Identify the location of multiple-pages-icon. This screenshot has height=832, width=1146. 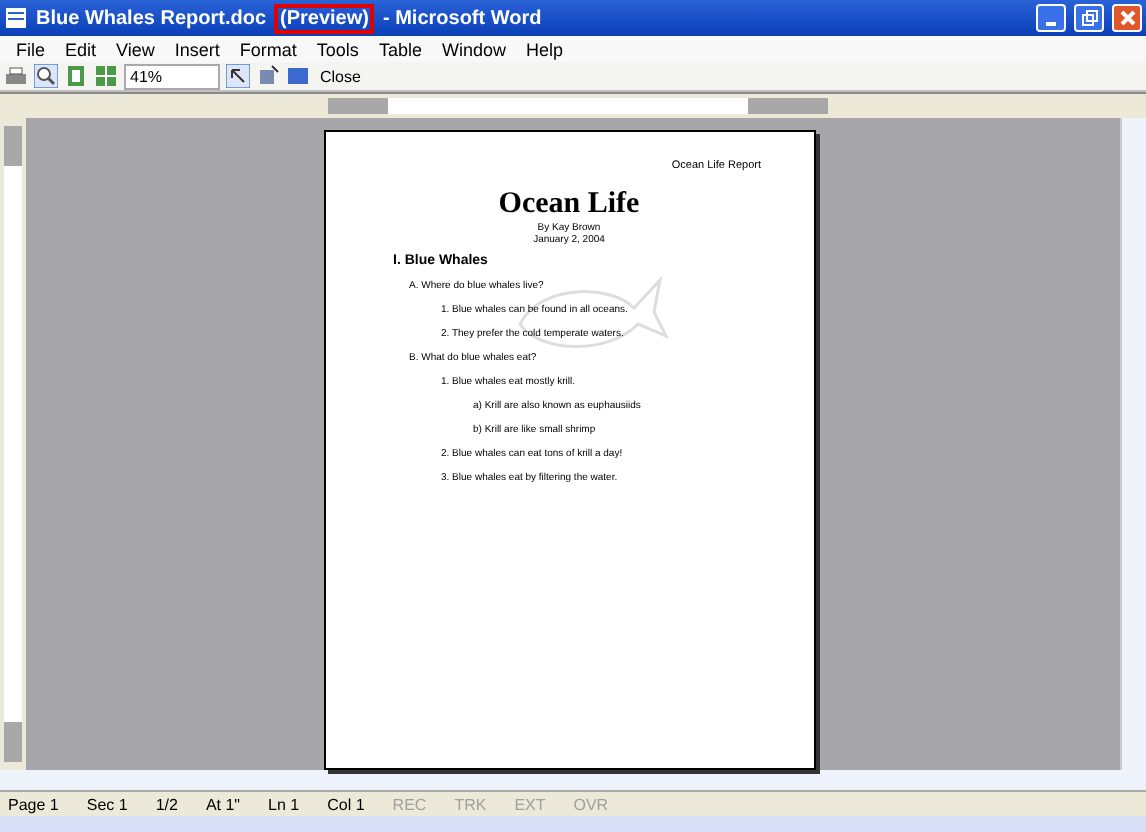
(106, 76).